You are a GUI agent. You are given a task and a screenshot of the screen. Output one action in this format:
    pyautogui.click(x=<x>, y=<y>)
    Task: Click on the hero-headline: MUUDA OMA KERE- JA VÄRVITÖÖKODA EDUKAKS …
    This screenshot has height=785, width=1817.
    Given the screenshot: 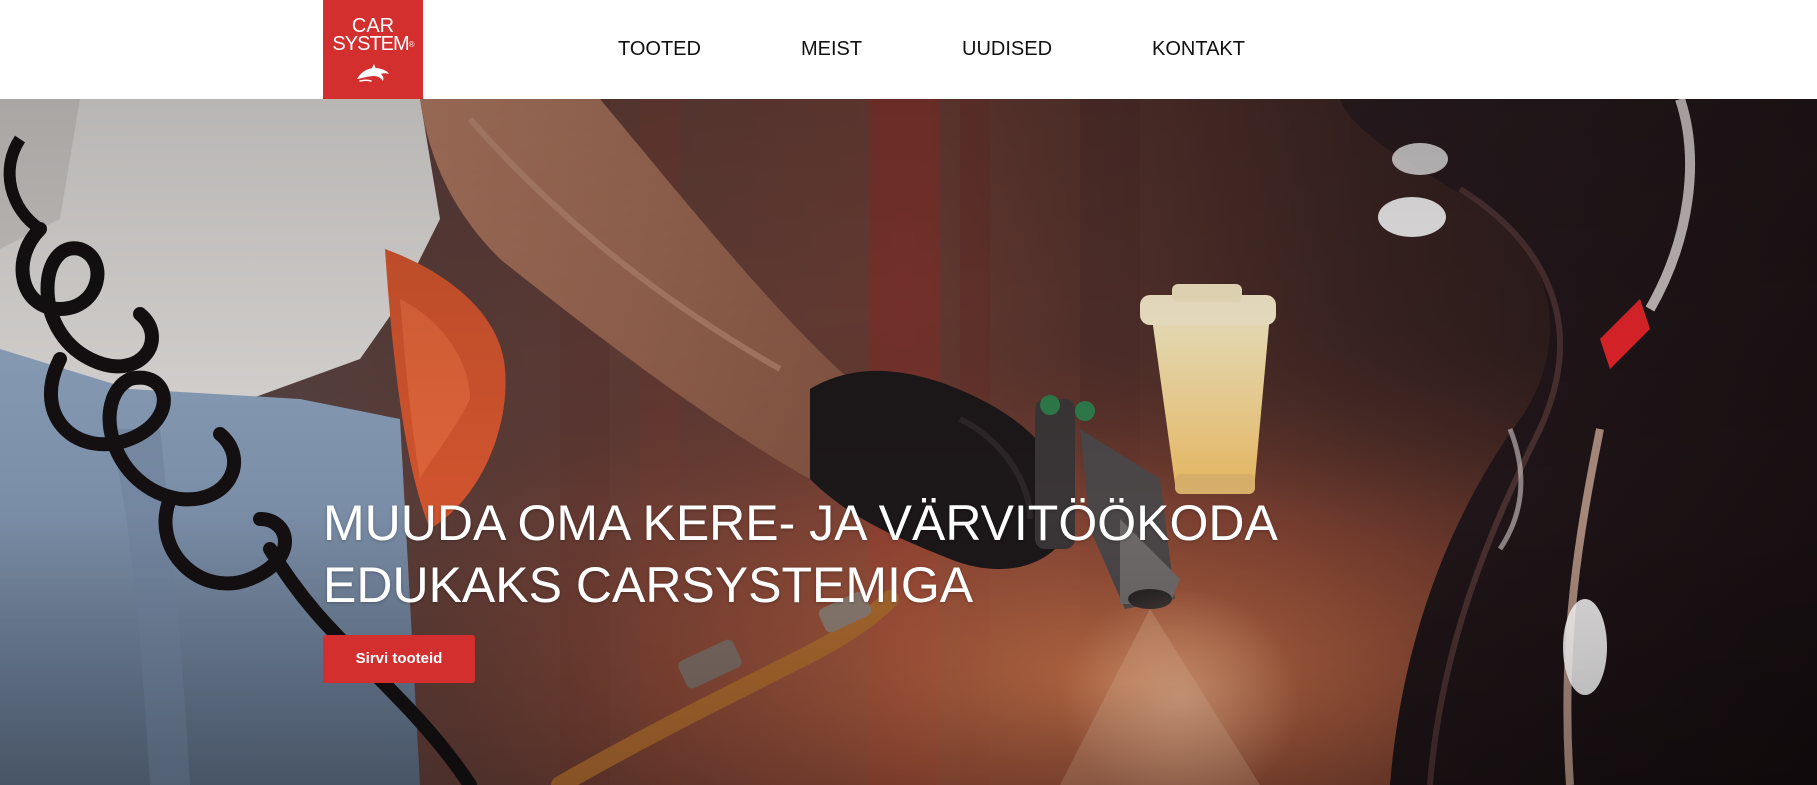 What is the action you would take?
    pyautogui.click(x=873, y=554)
    